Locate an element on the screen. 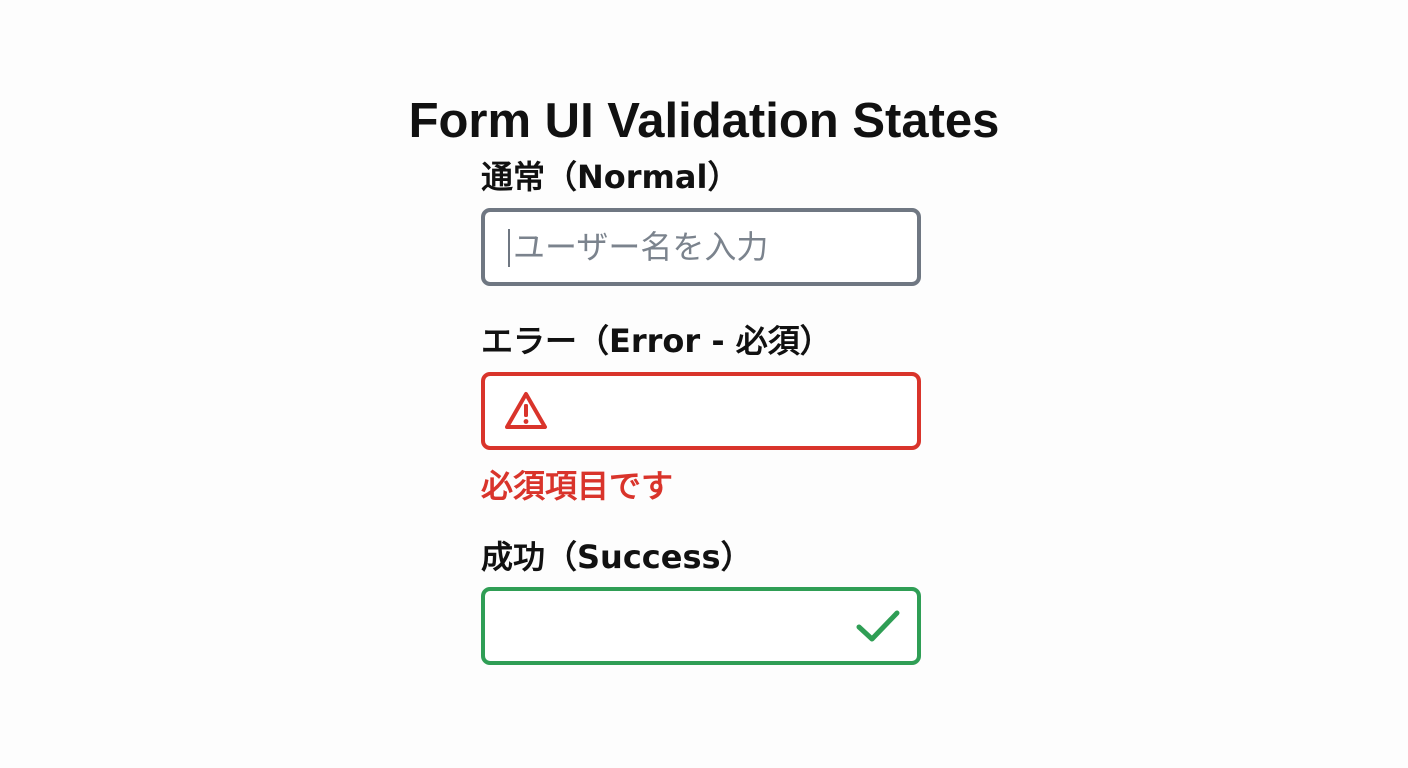 The image size is (1408, 768). success-field-label: 成功（Success） is located at coordinates (617, 557).